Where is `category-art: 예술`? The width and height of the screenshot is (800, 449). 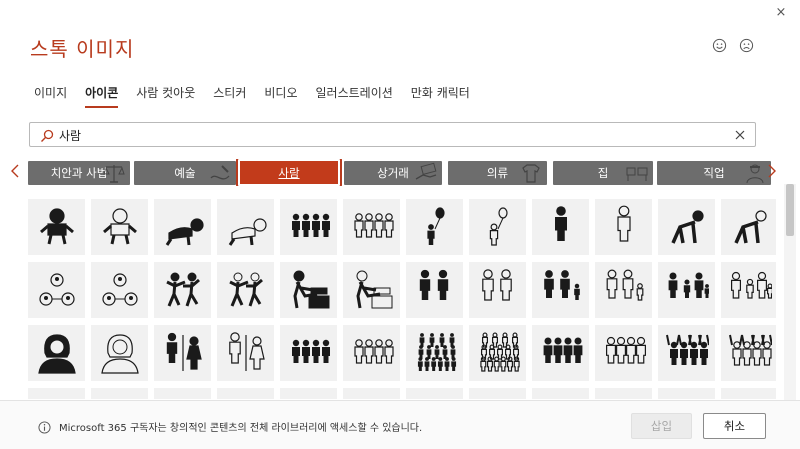
category-art: 예술 is located at coordinates (185, 173).